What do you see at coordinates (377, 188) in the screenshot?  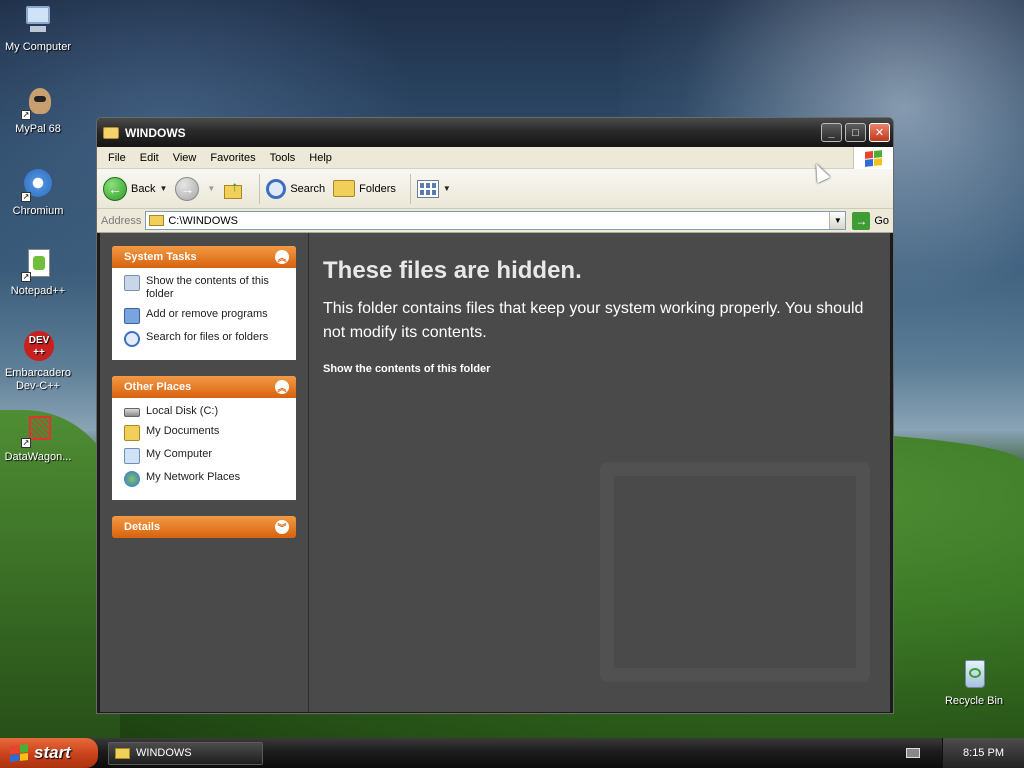 I see `folders-label: Folders` at bounding box center [377, 188].